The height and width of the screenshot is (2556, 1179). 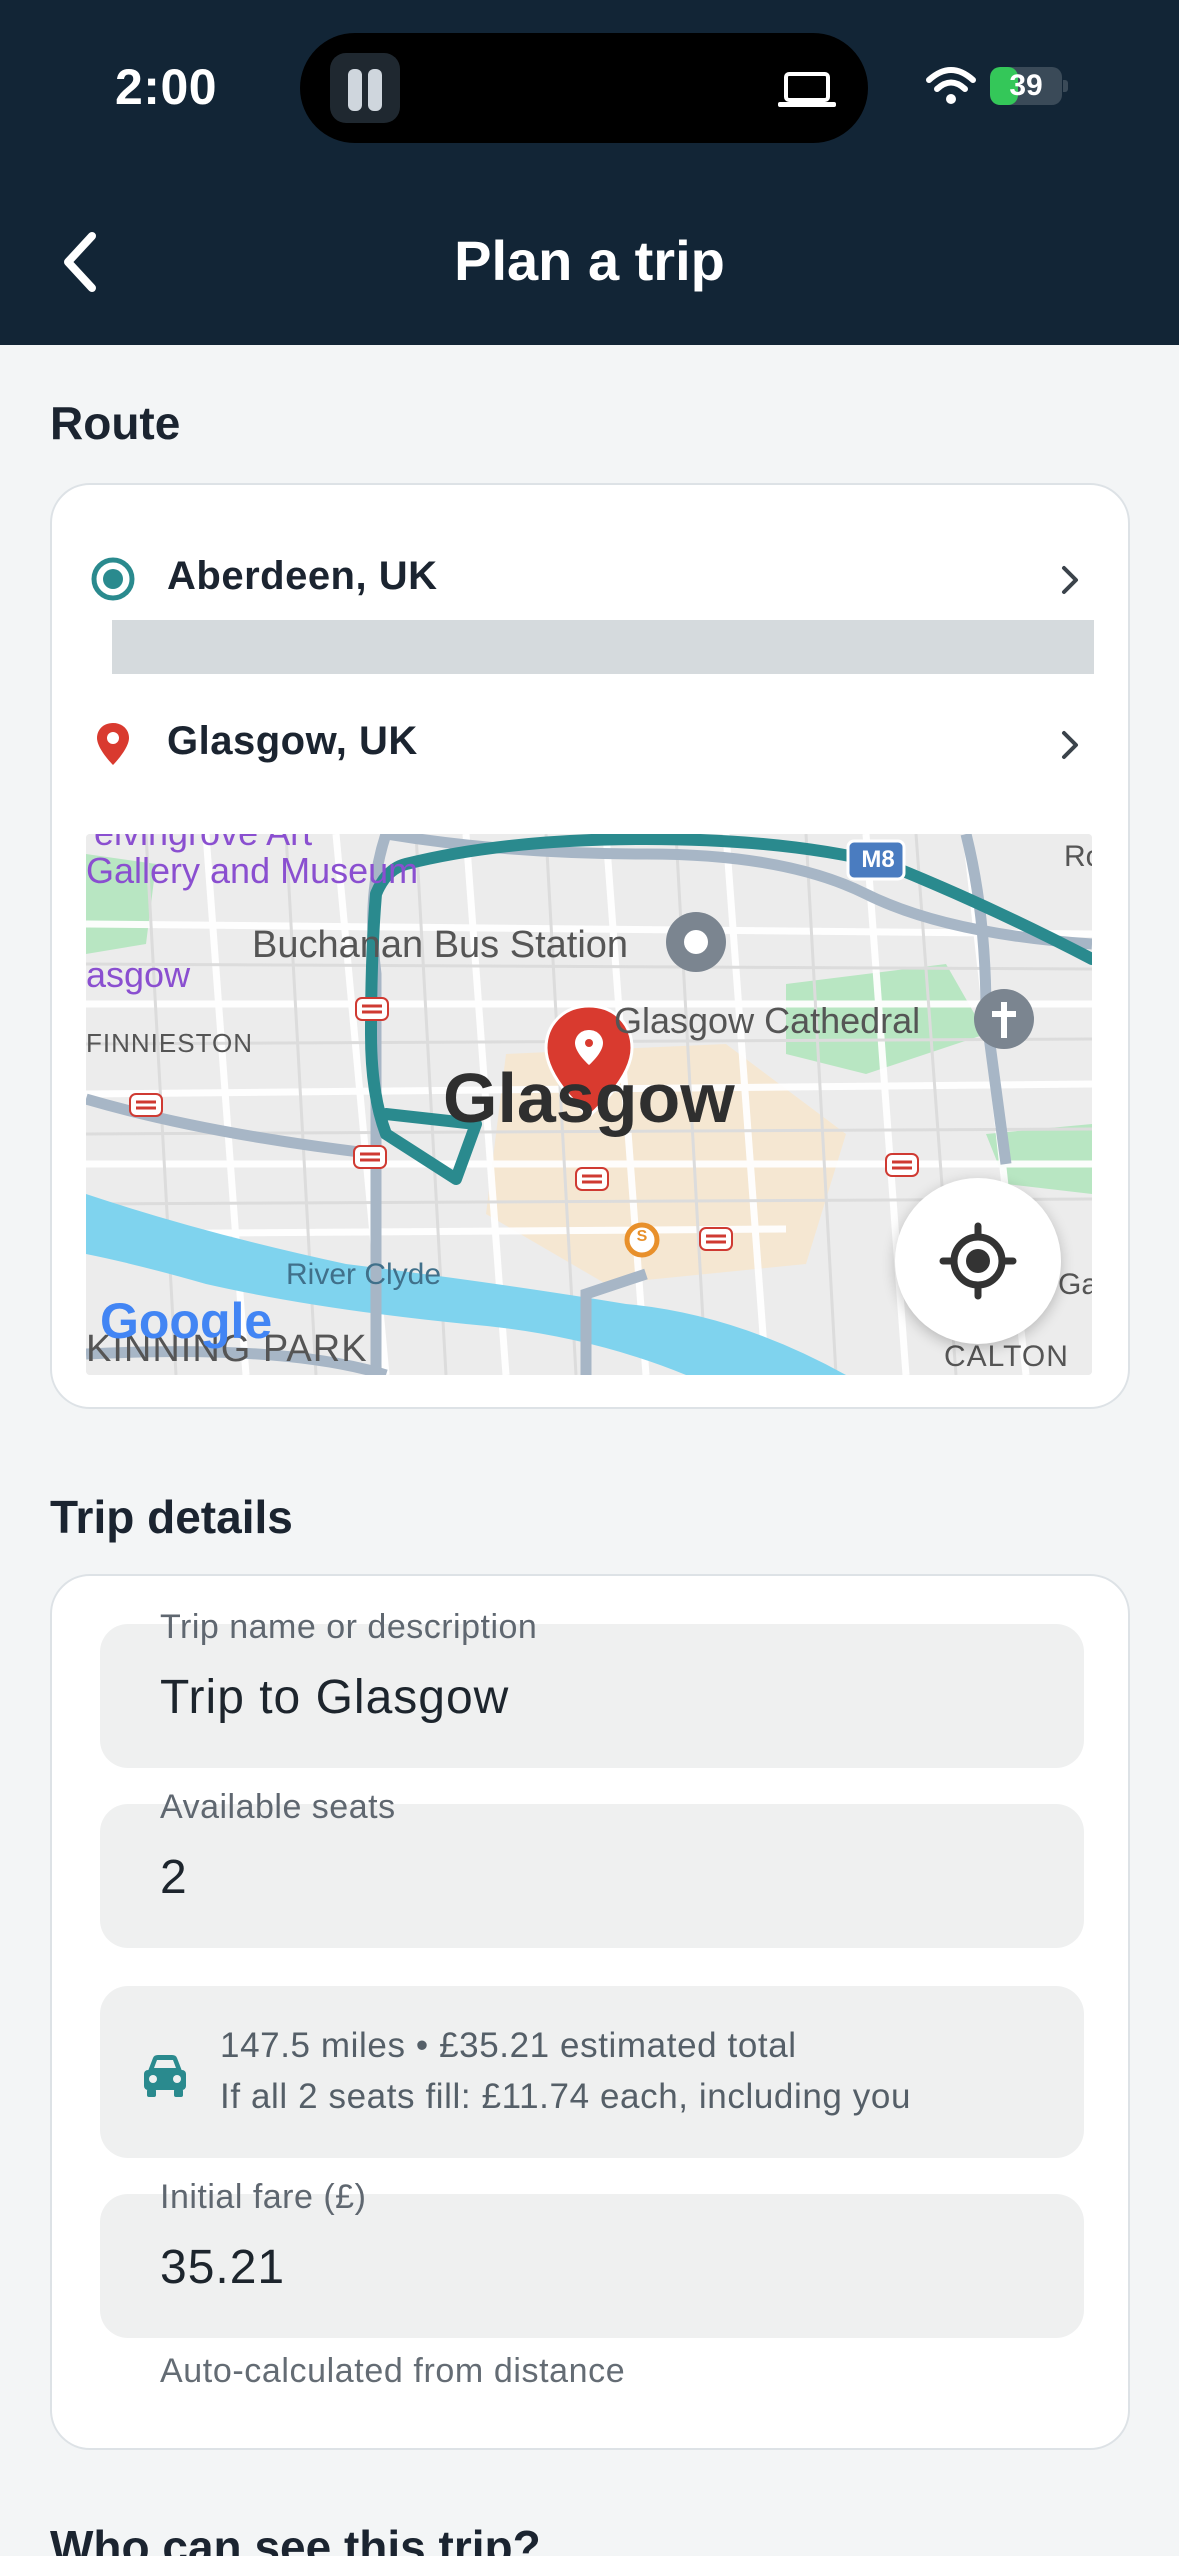 I want to click on map-label-cathedral: Glasgow Cathedral, so click(x=767, y=1020).